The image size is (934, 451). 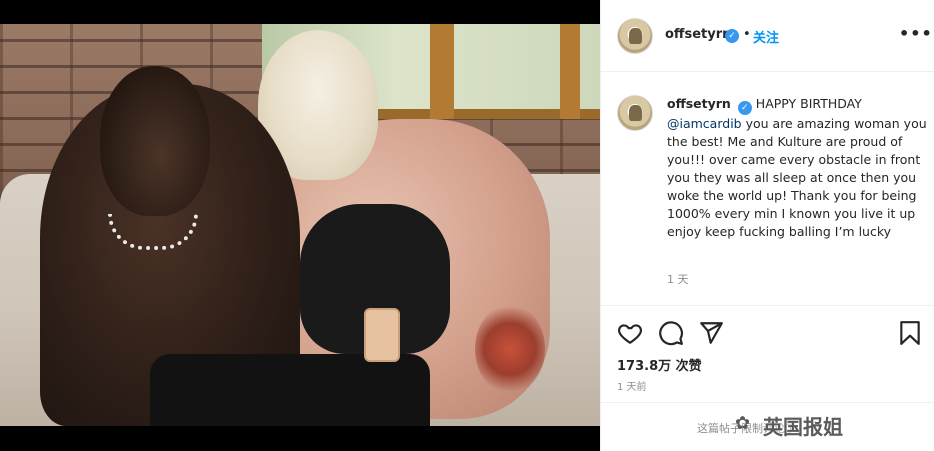 I want to click on post-date: 1 天前, so click(x=632, y=385).